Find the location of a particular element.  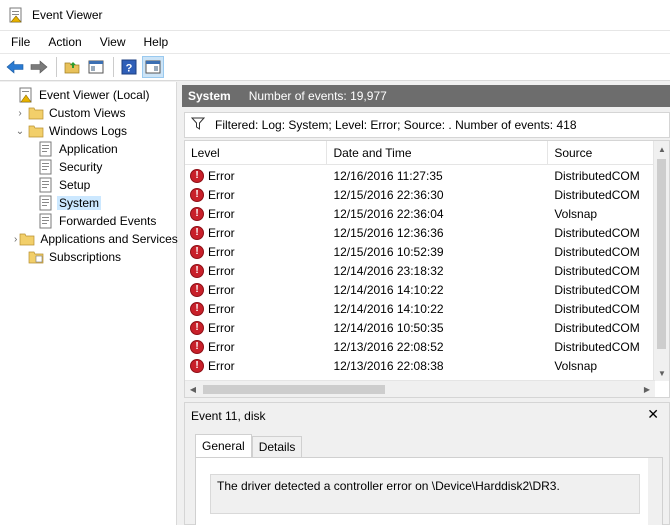

menu-file: File is located at coordinates (20, 42).